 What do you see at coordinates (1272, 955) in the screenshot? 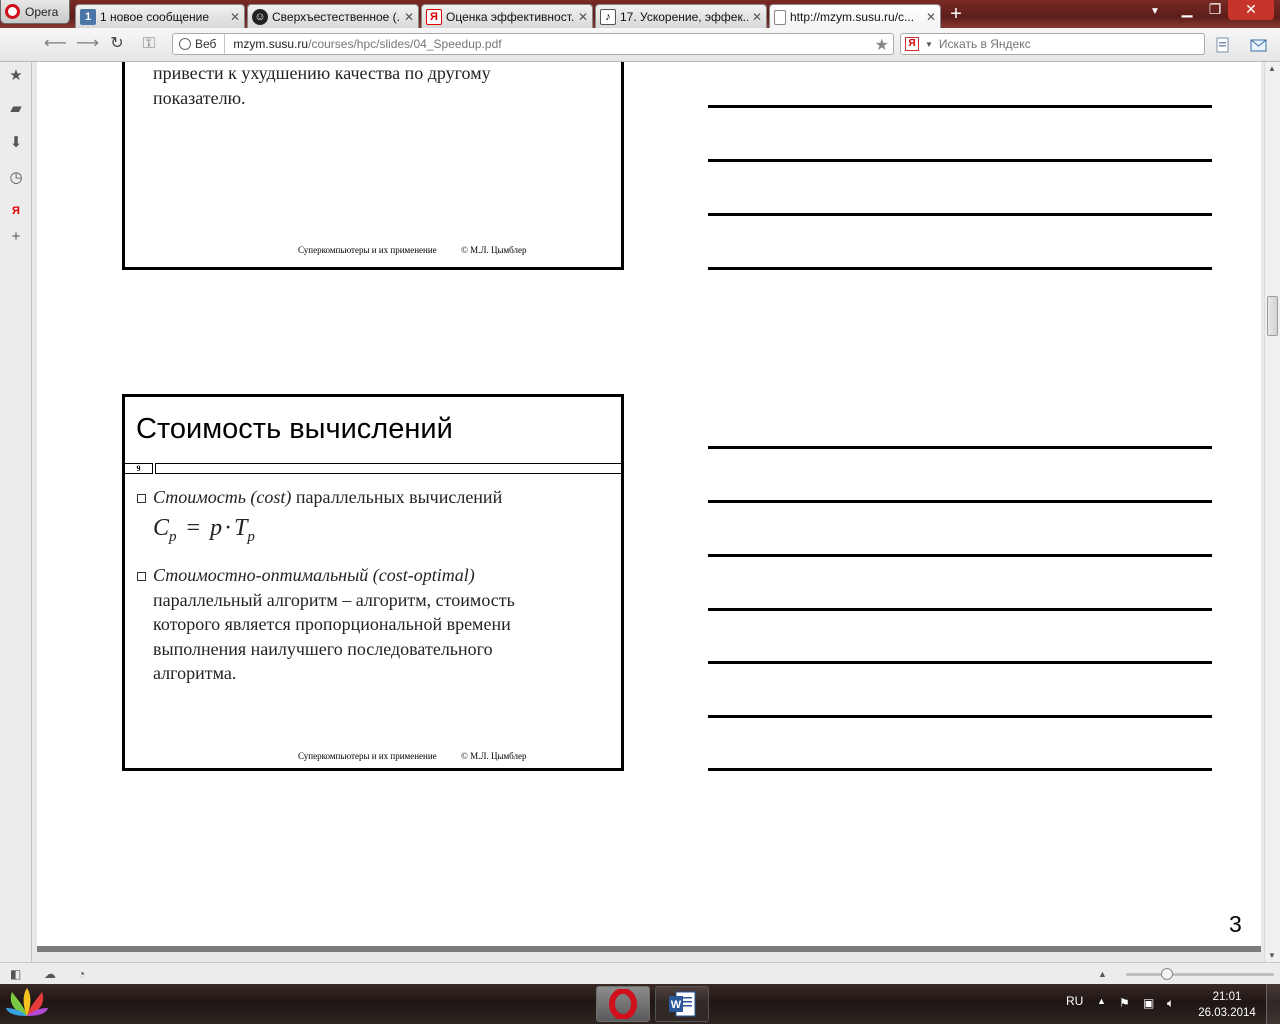
I see `scroll-down-icon: ▼` at bounding box center [1272, 955].